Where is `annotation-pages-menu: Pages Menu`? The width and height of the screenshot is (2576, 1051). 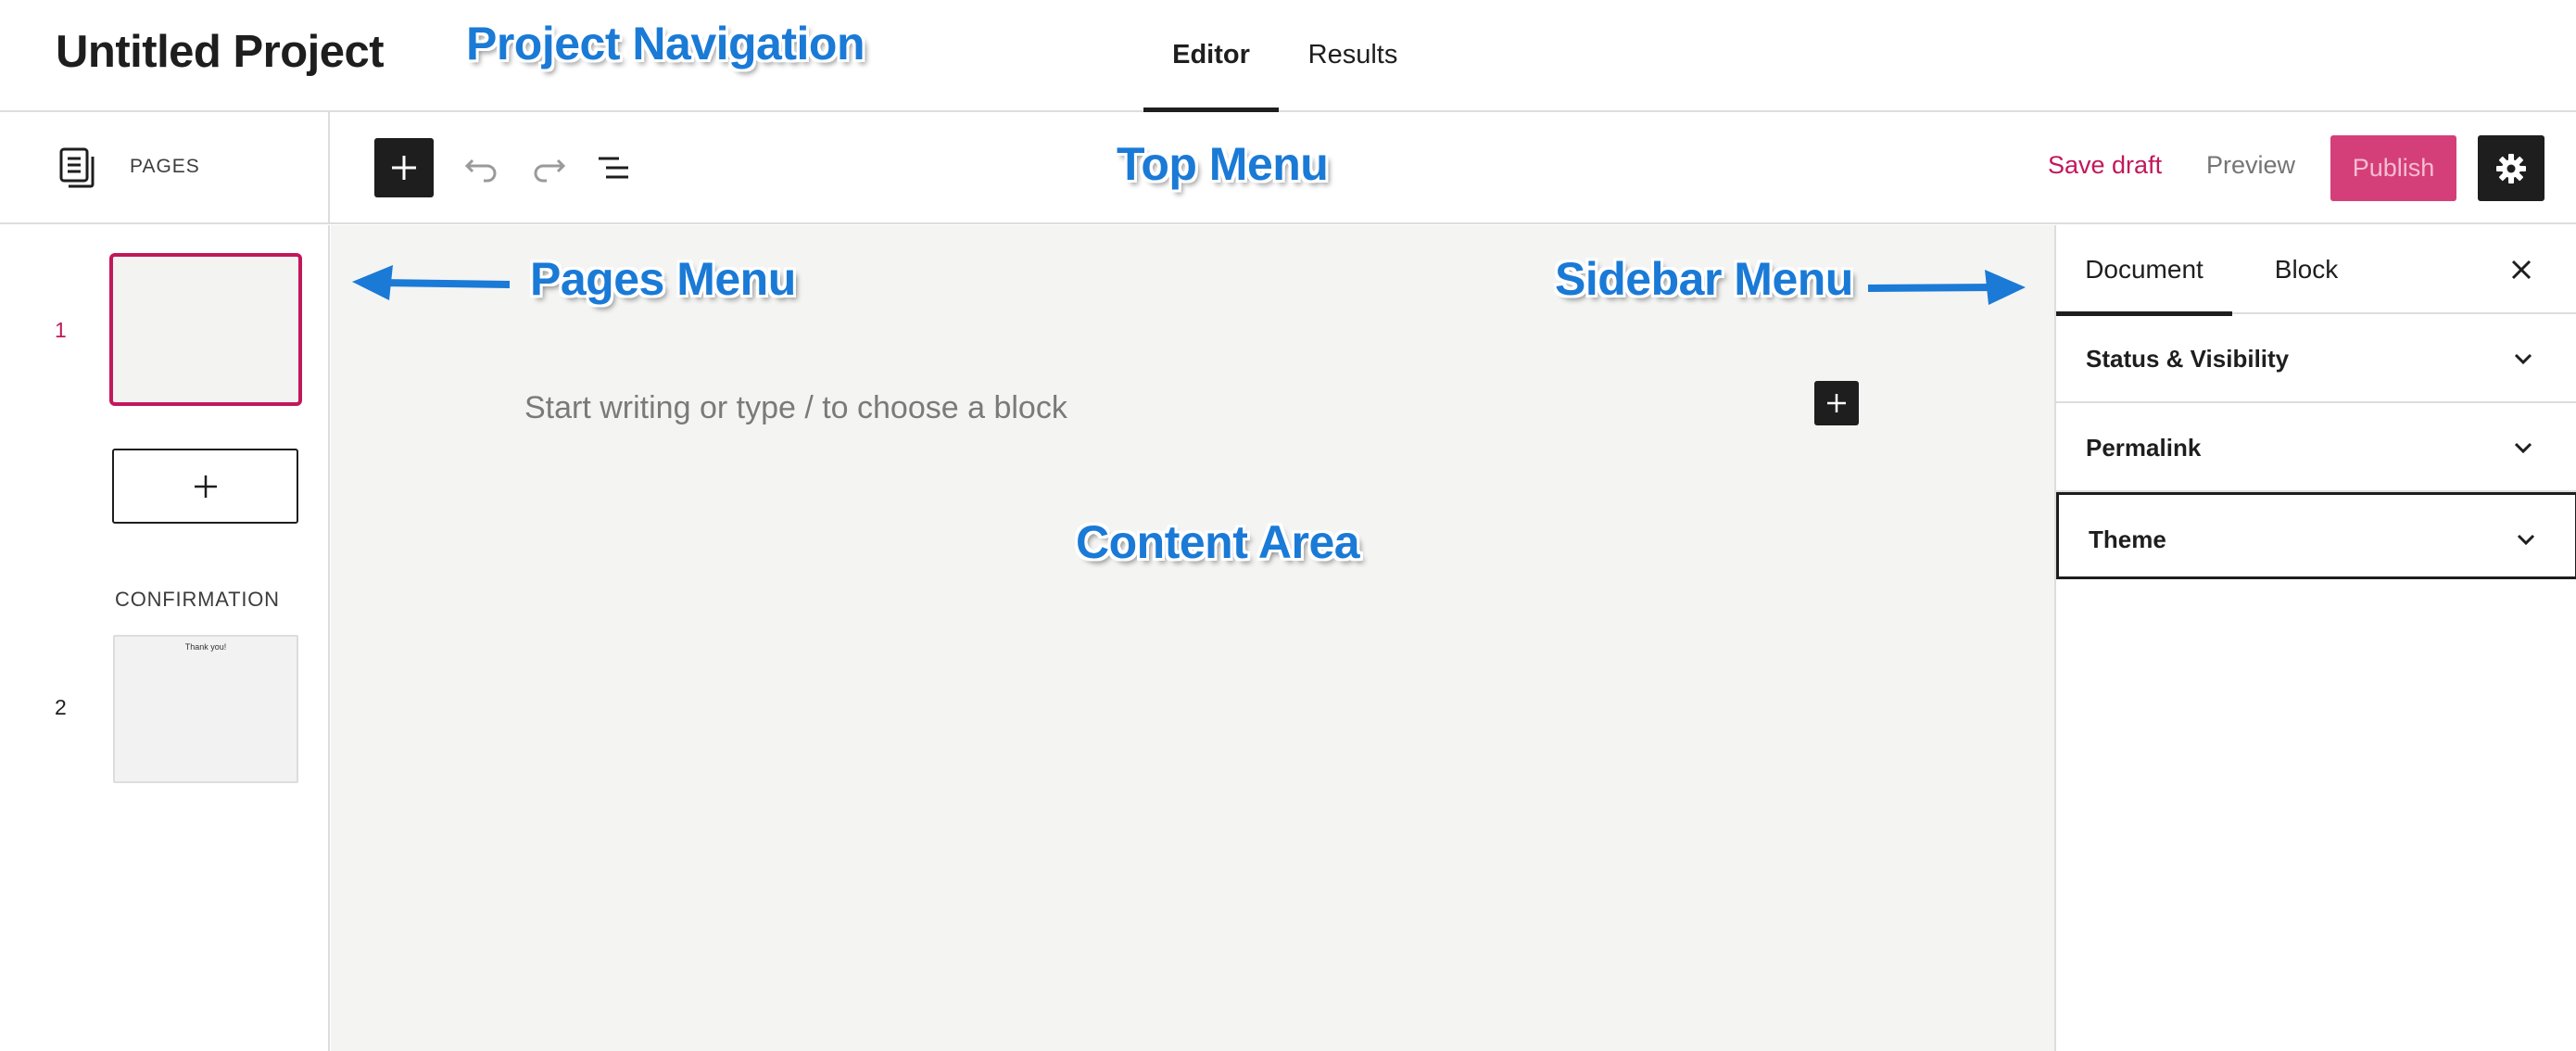 annotation-pages-menu: Pages Menu is located at coordinates (663, 279).